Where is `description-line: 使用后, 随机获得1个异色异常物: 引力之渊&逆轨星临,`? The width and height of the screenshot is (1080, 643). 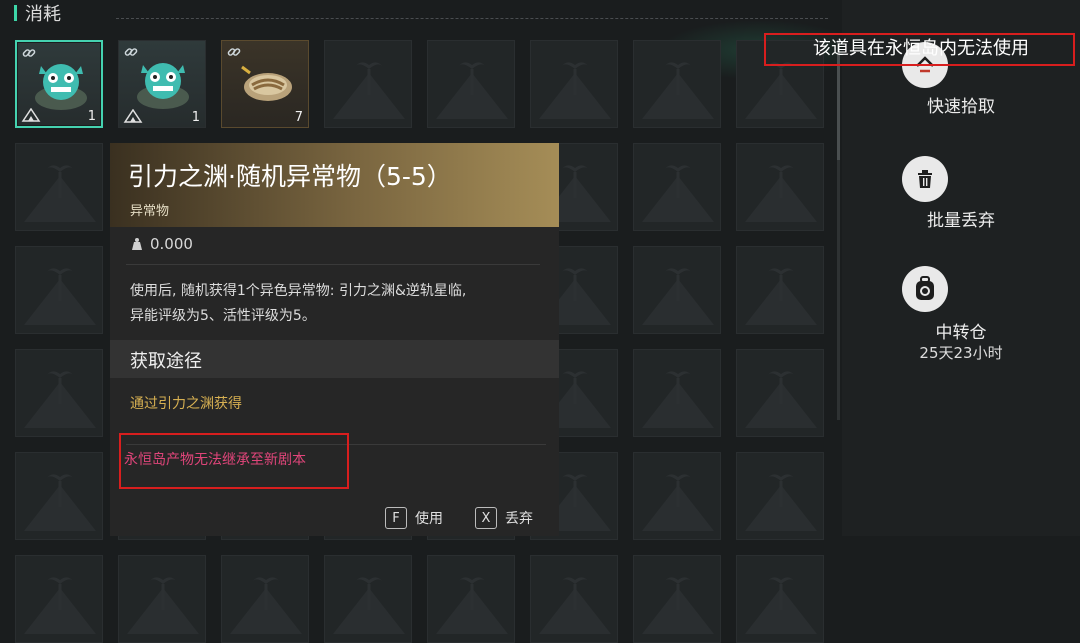
description-line: 使用后, 随机获得1个异色异常物: 引力之渊&逆轨星临, is located at coordinates (298, 291).